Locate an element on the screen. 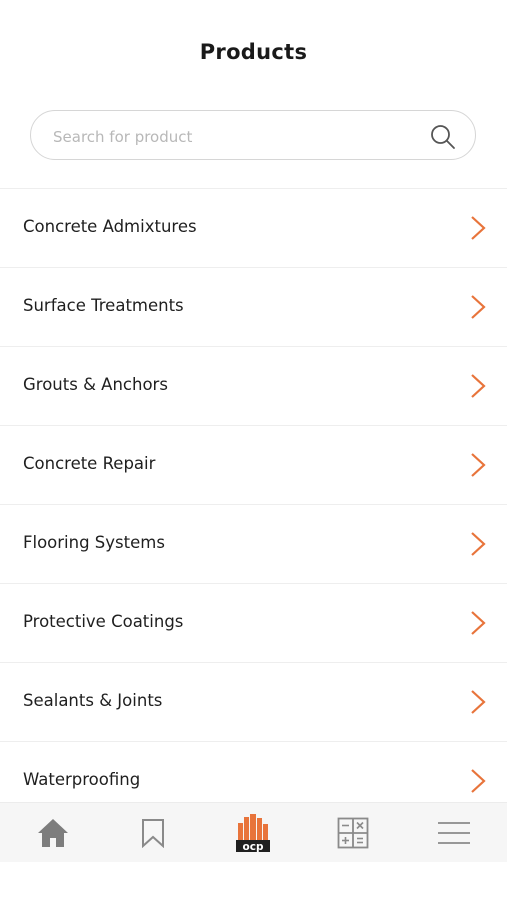  tab-calculator is located at coordinates (353, 833).